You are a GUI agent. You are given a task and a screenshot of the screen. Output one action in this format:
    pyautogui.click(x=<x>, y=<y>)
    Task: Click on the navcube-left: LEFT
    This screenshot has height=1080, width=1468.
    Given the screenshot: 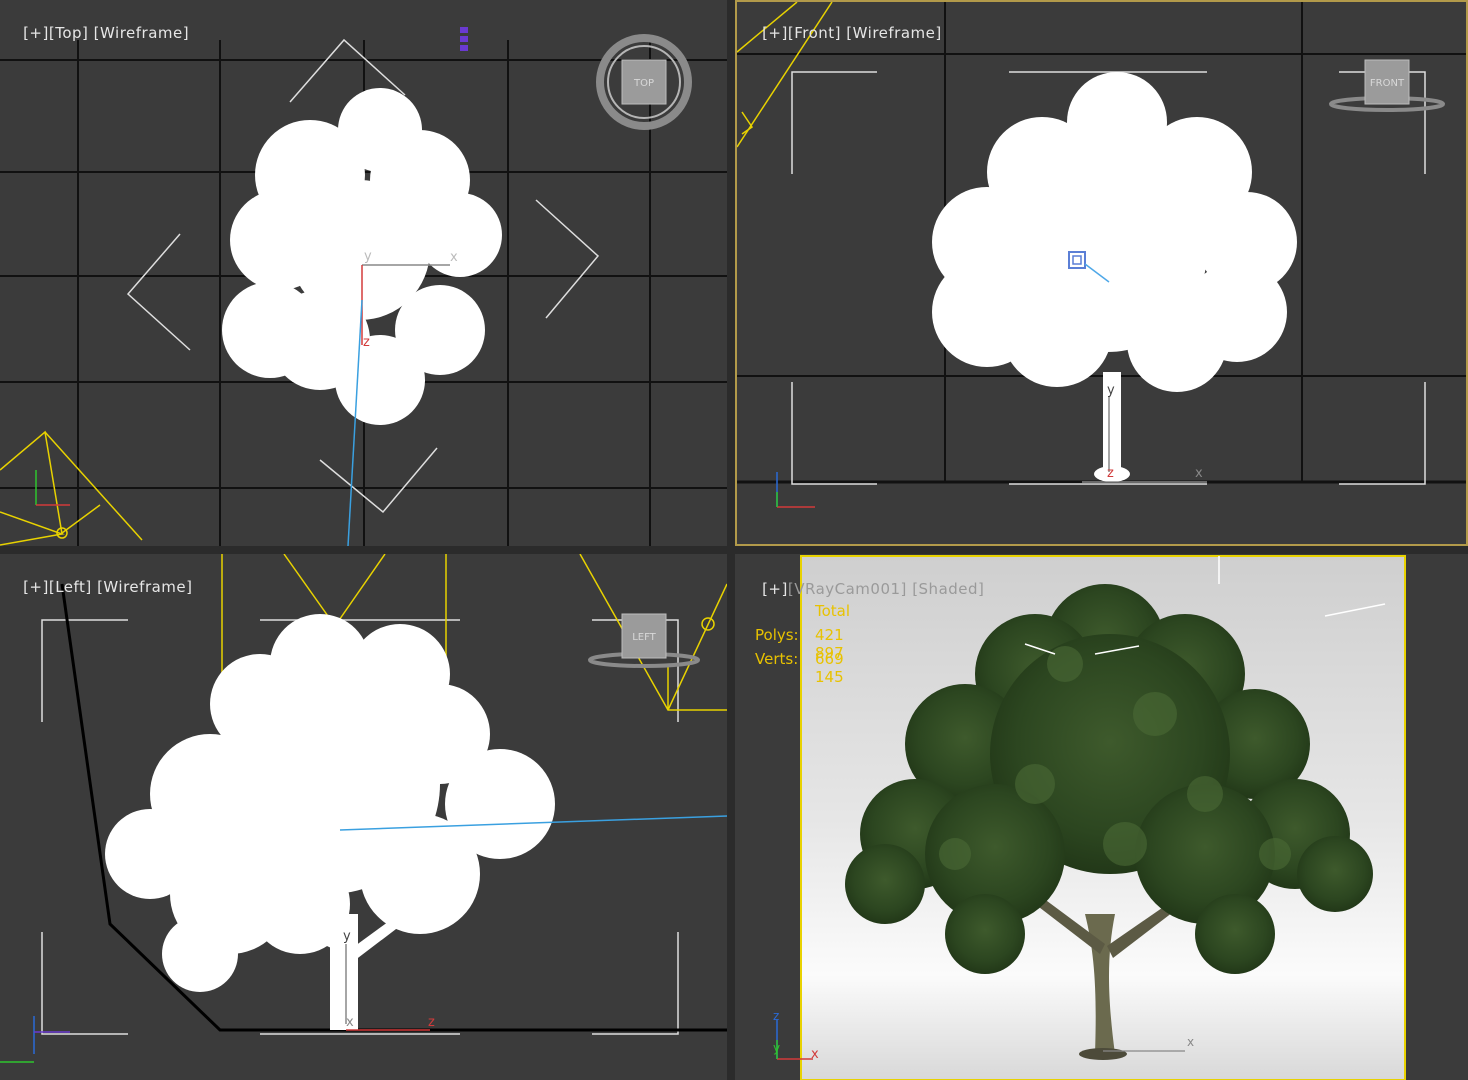 What is the action you would take?
    pyautogui.click(x=644, y=642)
    